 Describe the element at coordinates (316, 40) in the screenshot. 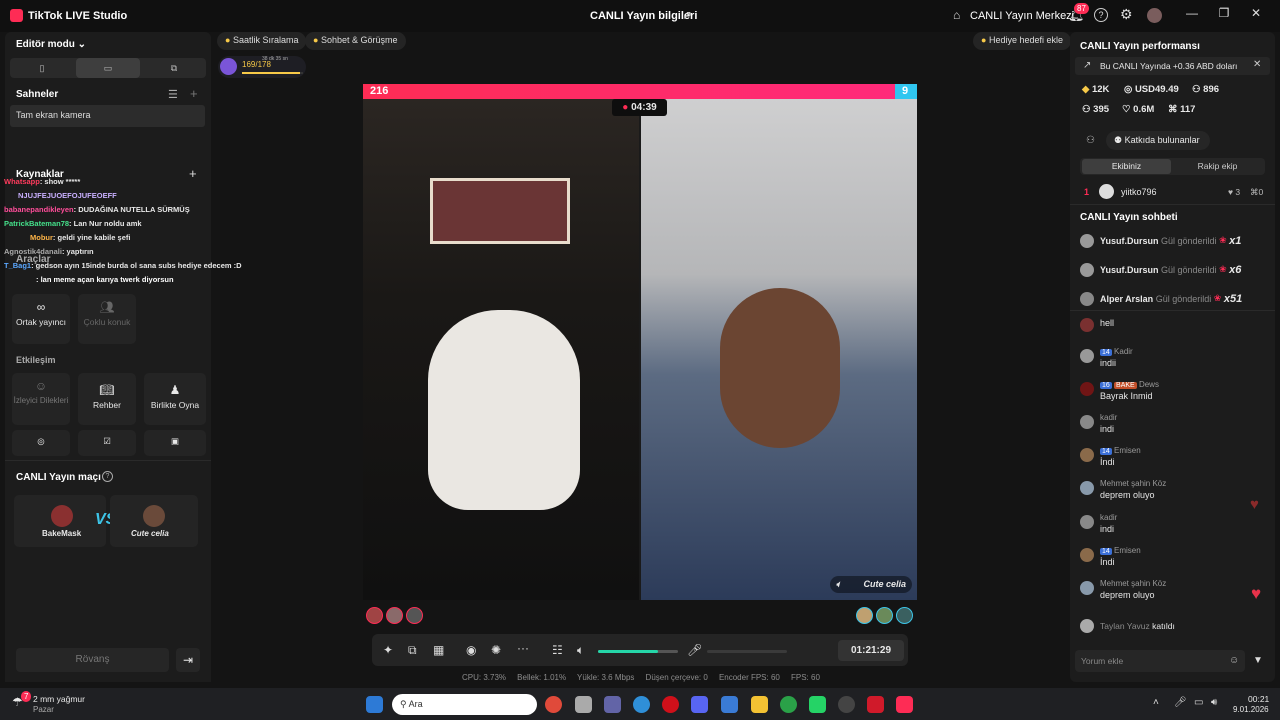

I see `chat-icon: ●` at that location.